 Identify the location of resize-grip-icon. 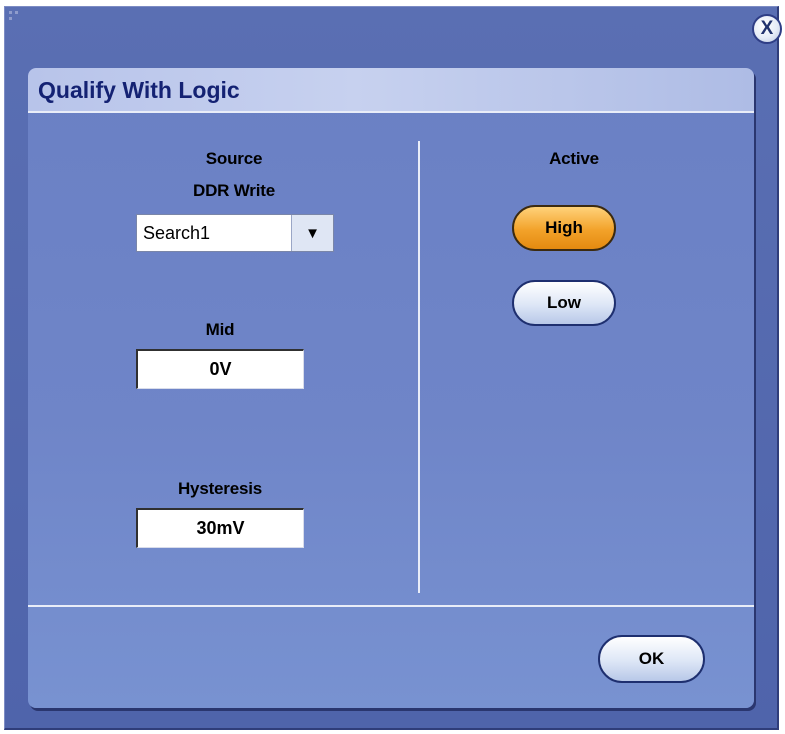
(13, 15).